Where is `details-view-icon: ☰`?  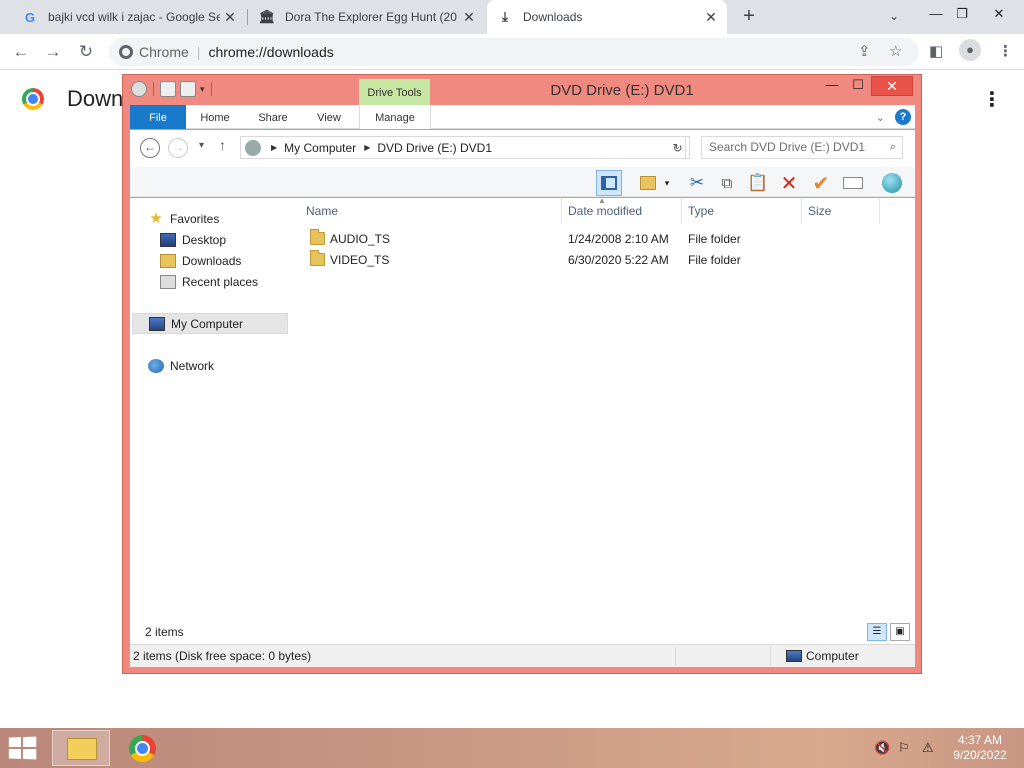
details-view-icon: ☰ is located at coordinates (877, 632).